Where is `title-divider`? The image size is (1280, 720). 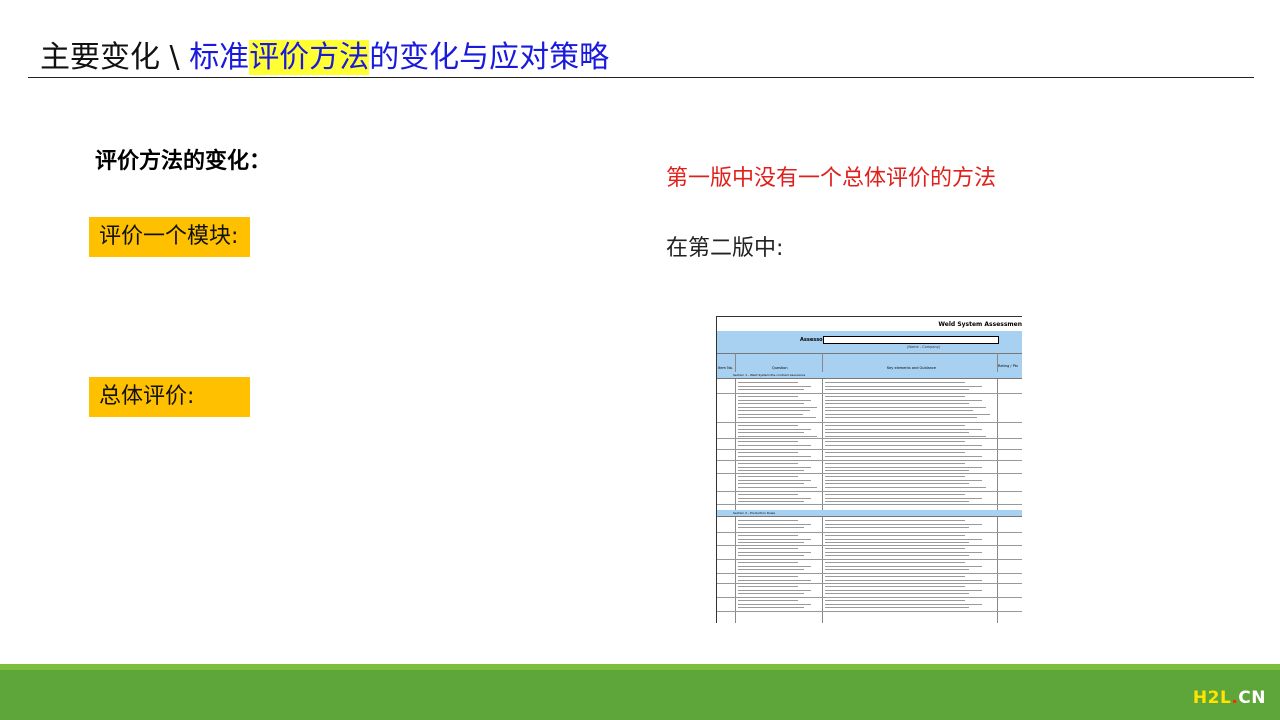
title-divider is located at coordinates (641, 77).